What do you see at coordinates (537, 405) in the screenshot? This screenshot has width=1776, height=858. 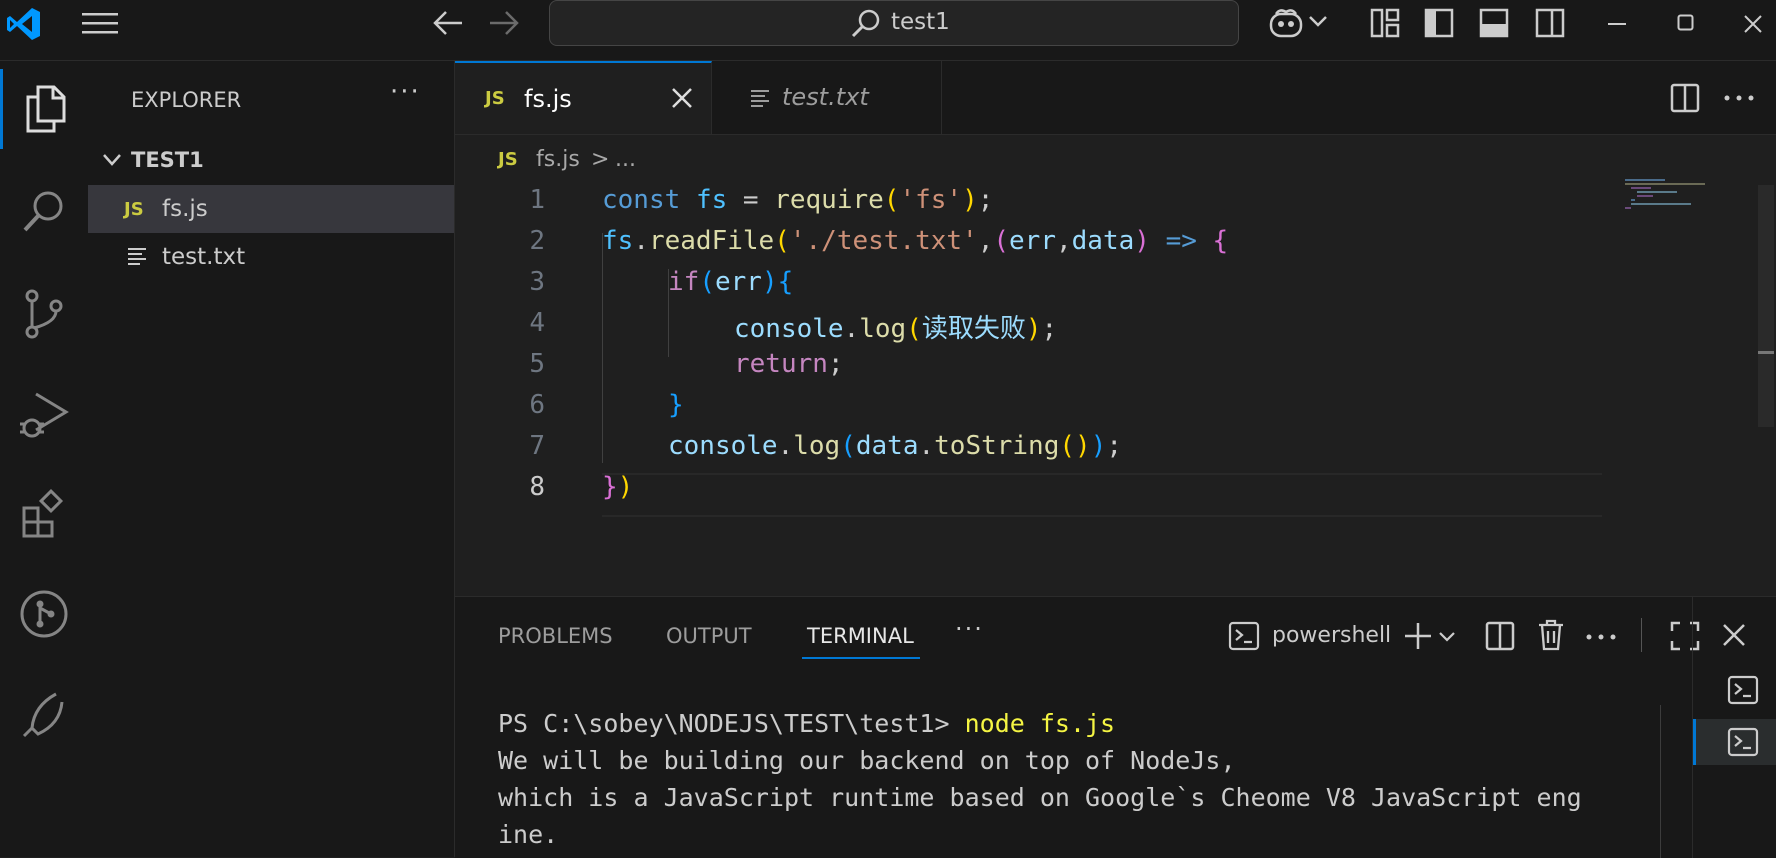 I see `line-number: 6` at bounding box center [537, 405].